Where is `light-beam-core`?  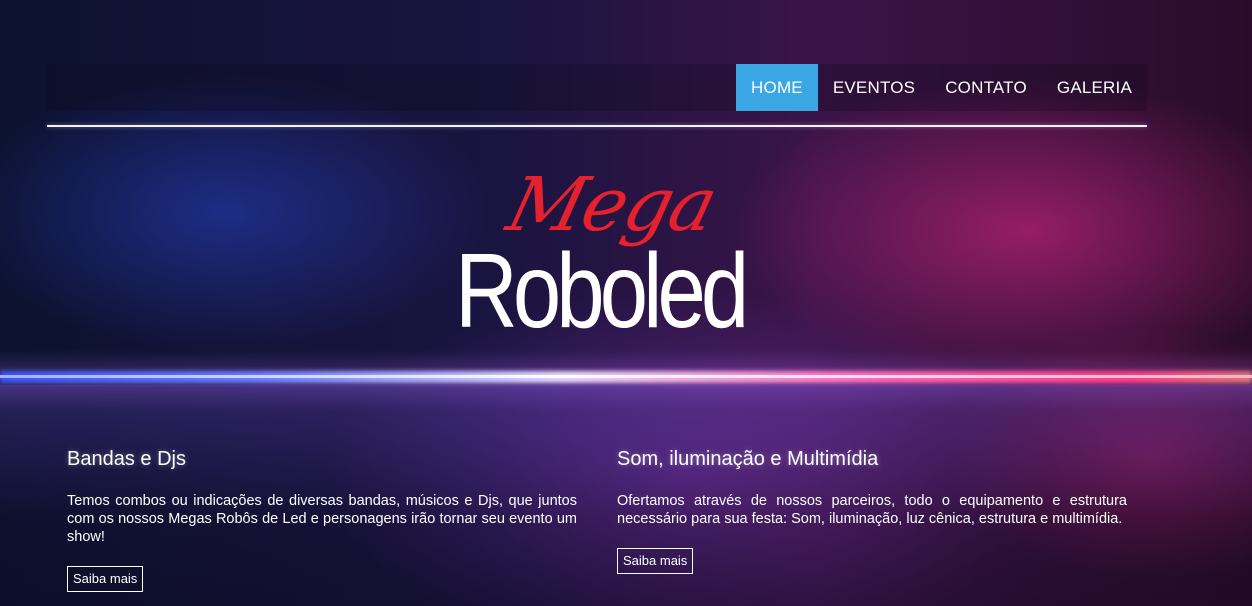
light-beam-core is located at coordinates (626, 376).